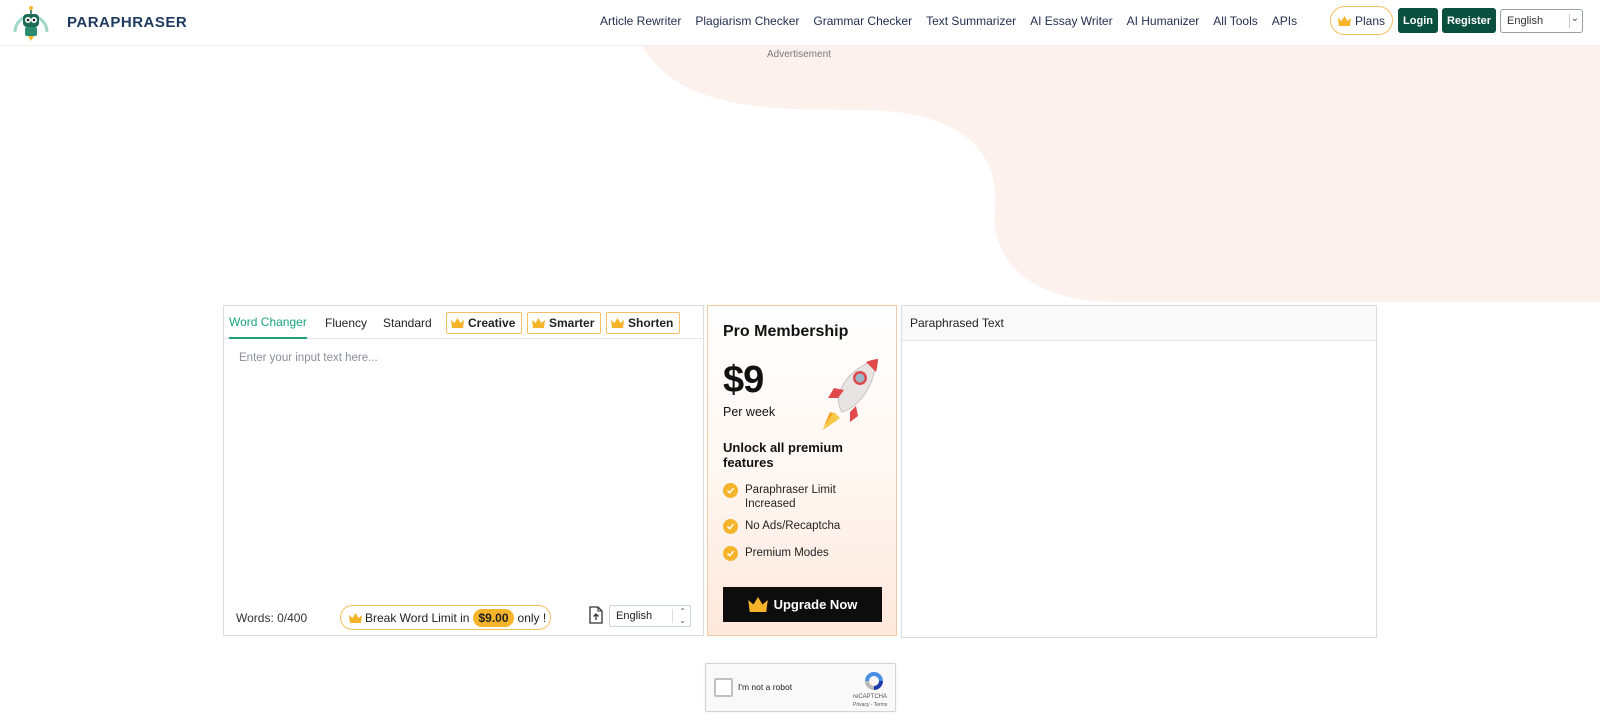 This screenshot has height=726, width=1600. I want to click on tab-shorten: Shorten, so click(643, 323).